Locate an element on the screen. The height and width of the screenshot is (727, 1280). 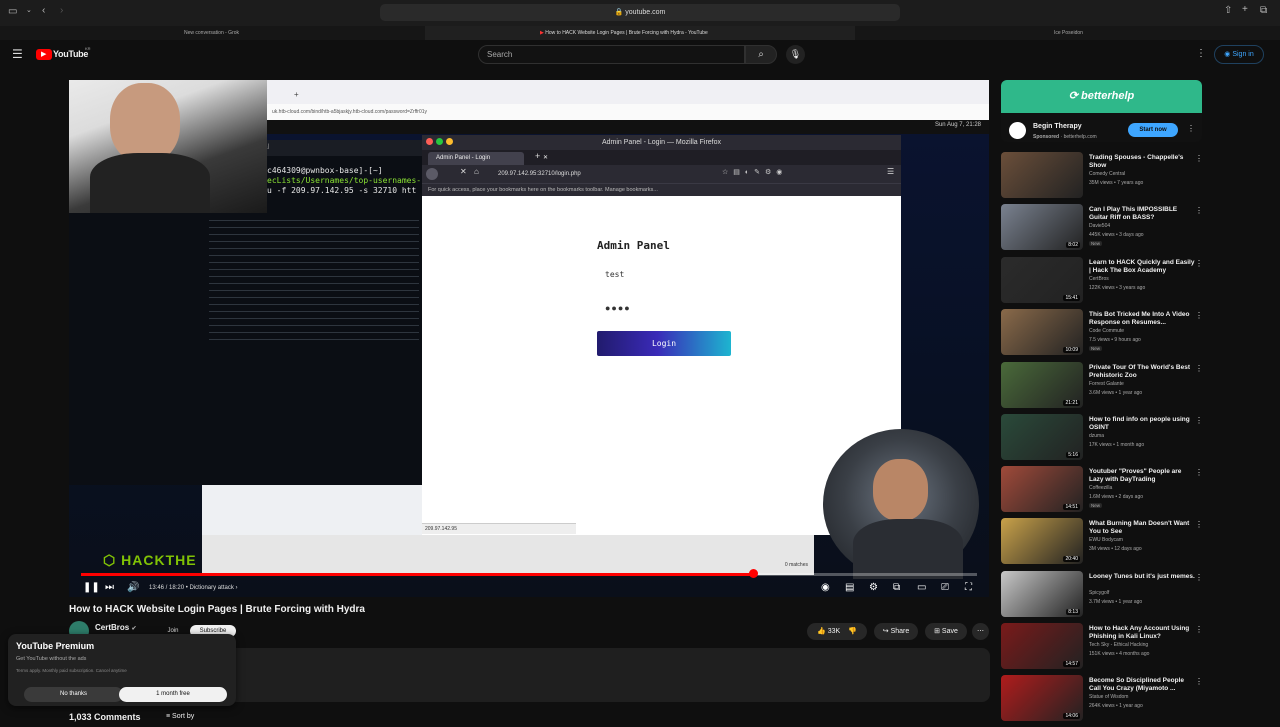
new-tab-icon: + is located at coordinates (1245, 9).